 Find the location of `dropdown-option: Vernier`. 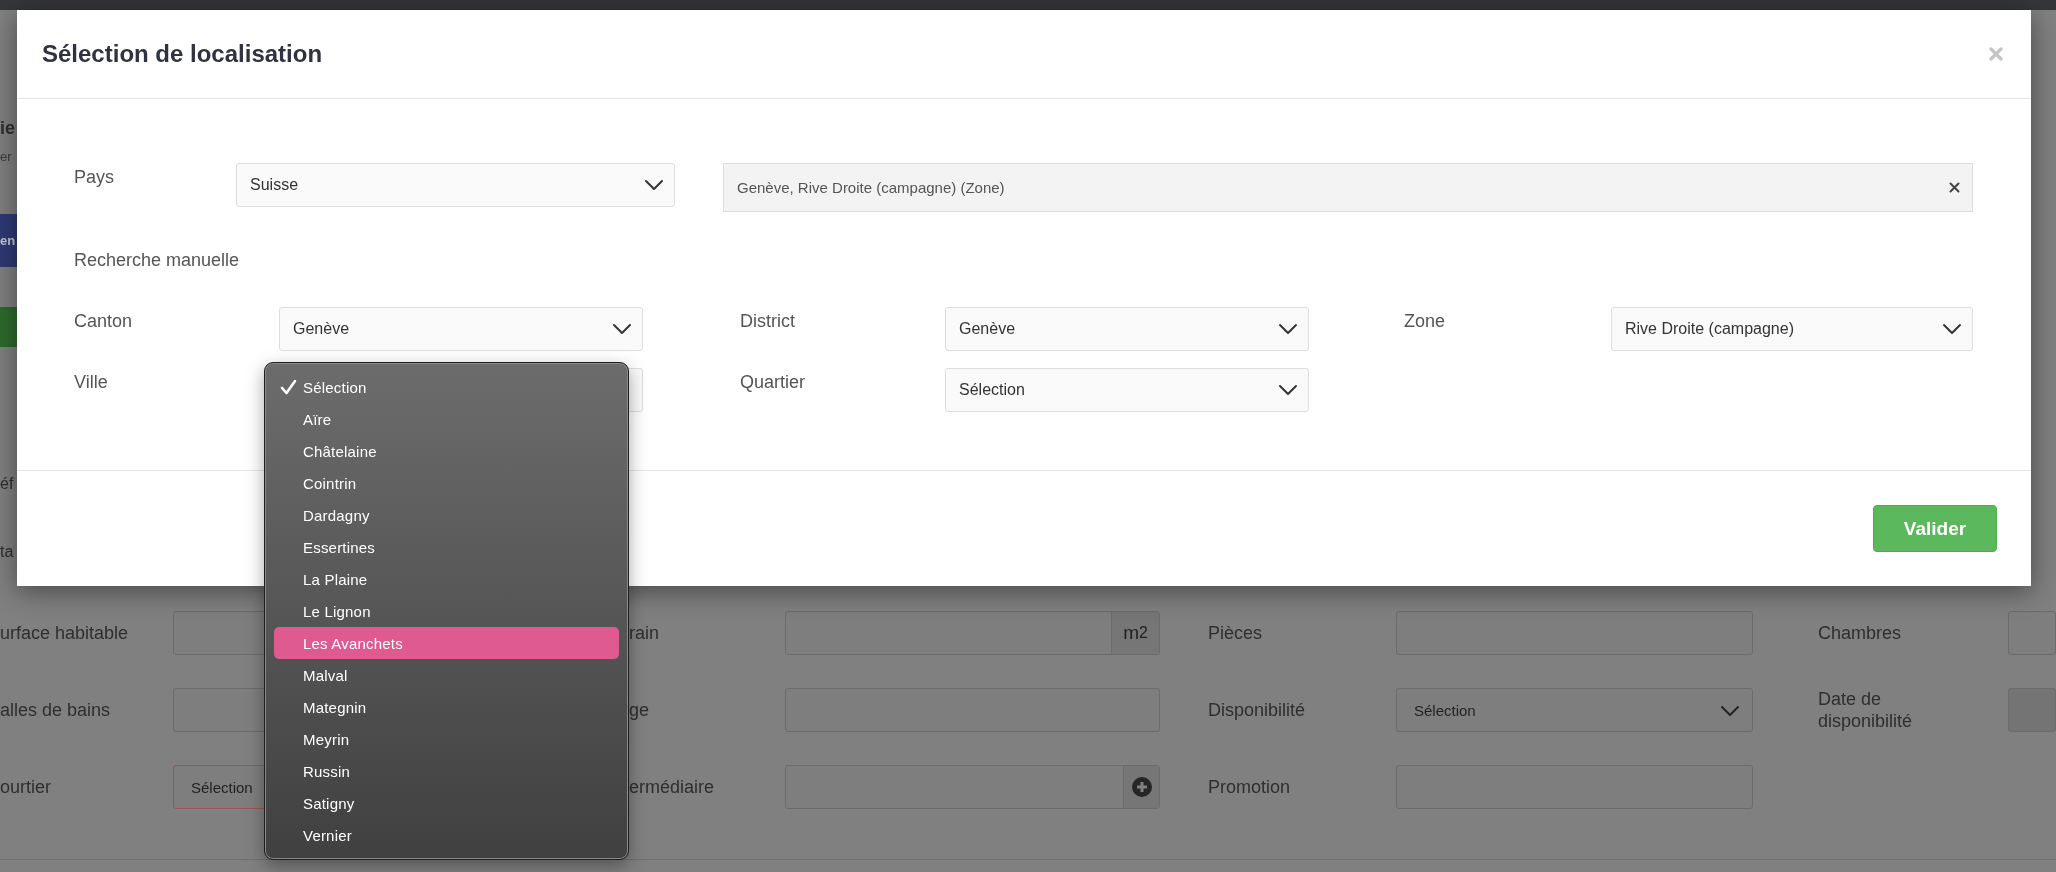

dropdown-option: Vernier is located at coordinates (446, 835).